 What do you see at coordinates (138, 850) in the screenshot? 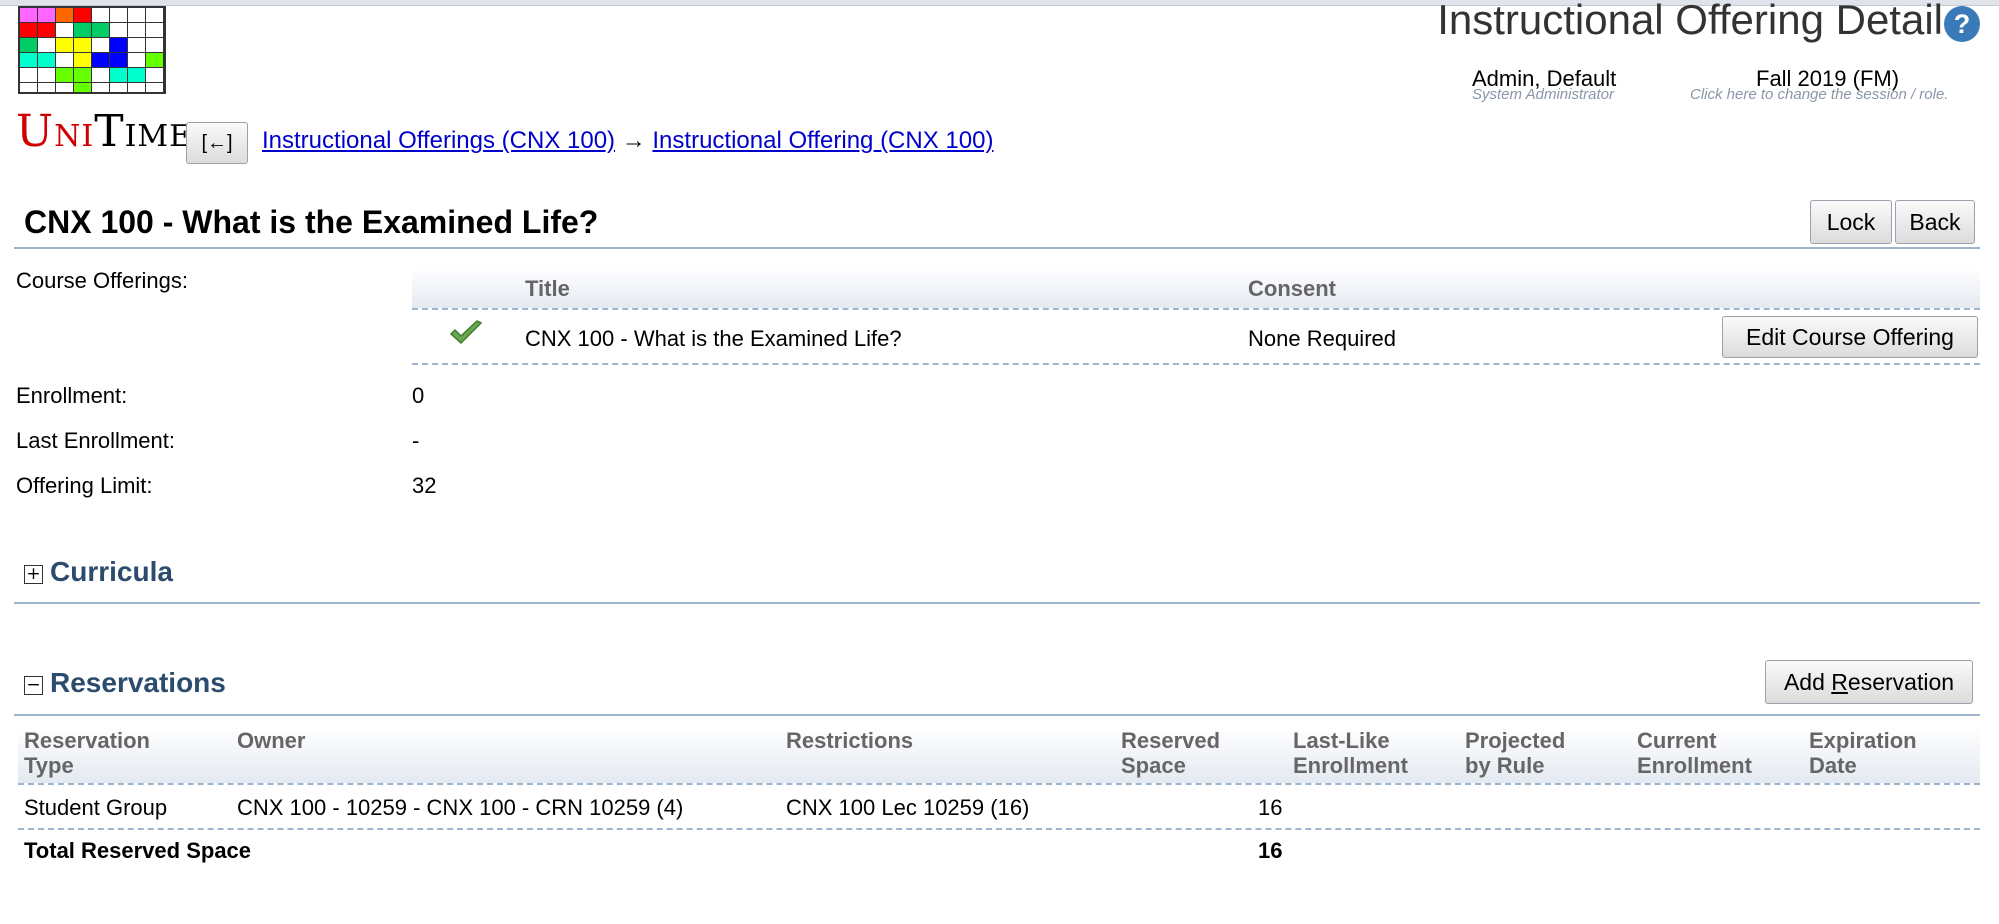
I see `total-reserved-space-label: Total Reserved Space` at bounding box center [138, 850].